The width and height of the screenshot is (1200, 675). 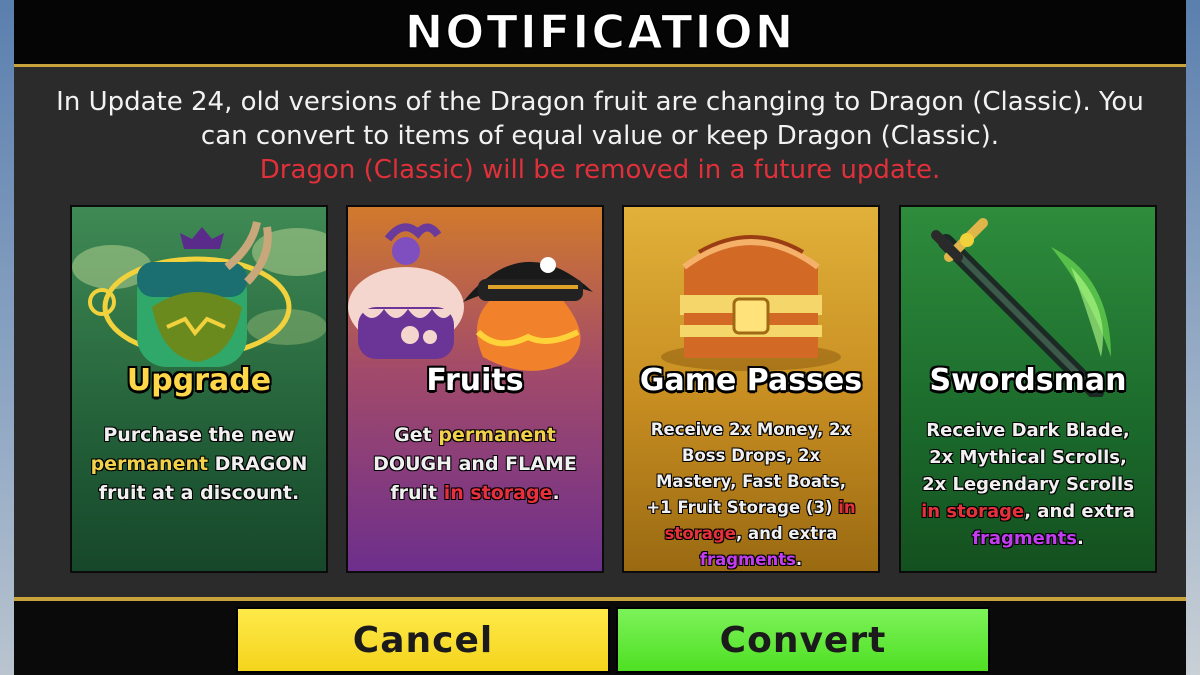 What do you see at coordinates (199, 380) in the screenshot?
I see `card-upgrade-title: Upgrade` at bounding box center [199, 380].